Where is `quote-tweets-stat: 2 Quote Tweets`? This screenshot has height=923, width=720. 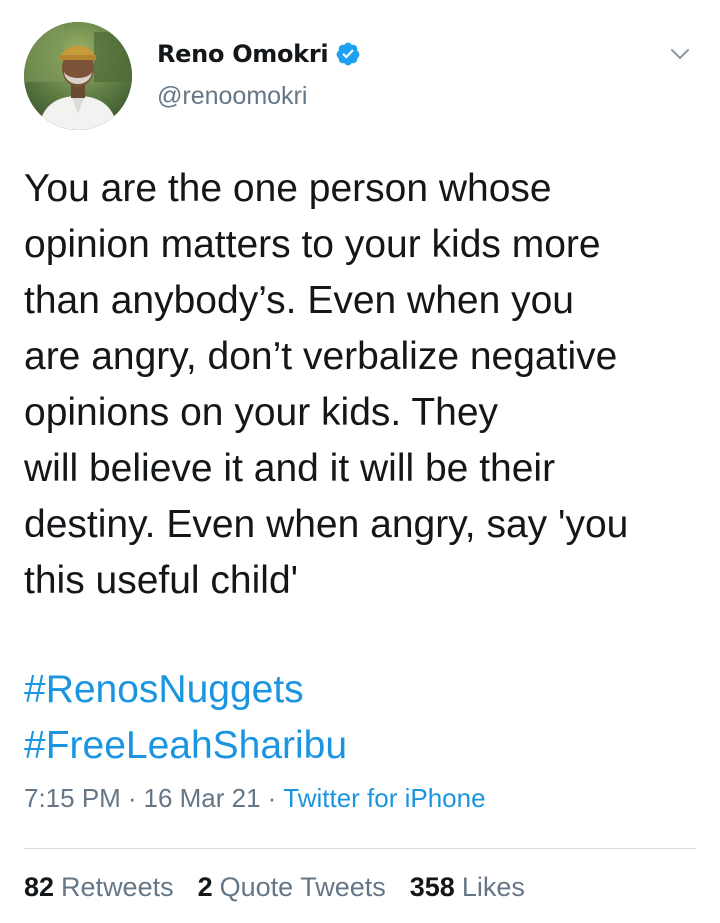 quote-tweets-stat: 2 Quote Tweets is located at coordinates (292, 887).